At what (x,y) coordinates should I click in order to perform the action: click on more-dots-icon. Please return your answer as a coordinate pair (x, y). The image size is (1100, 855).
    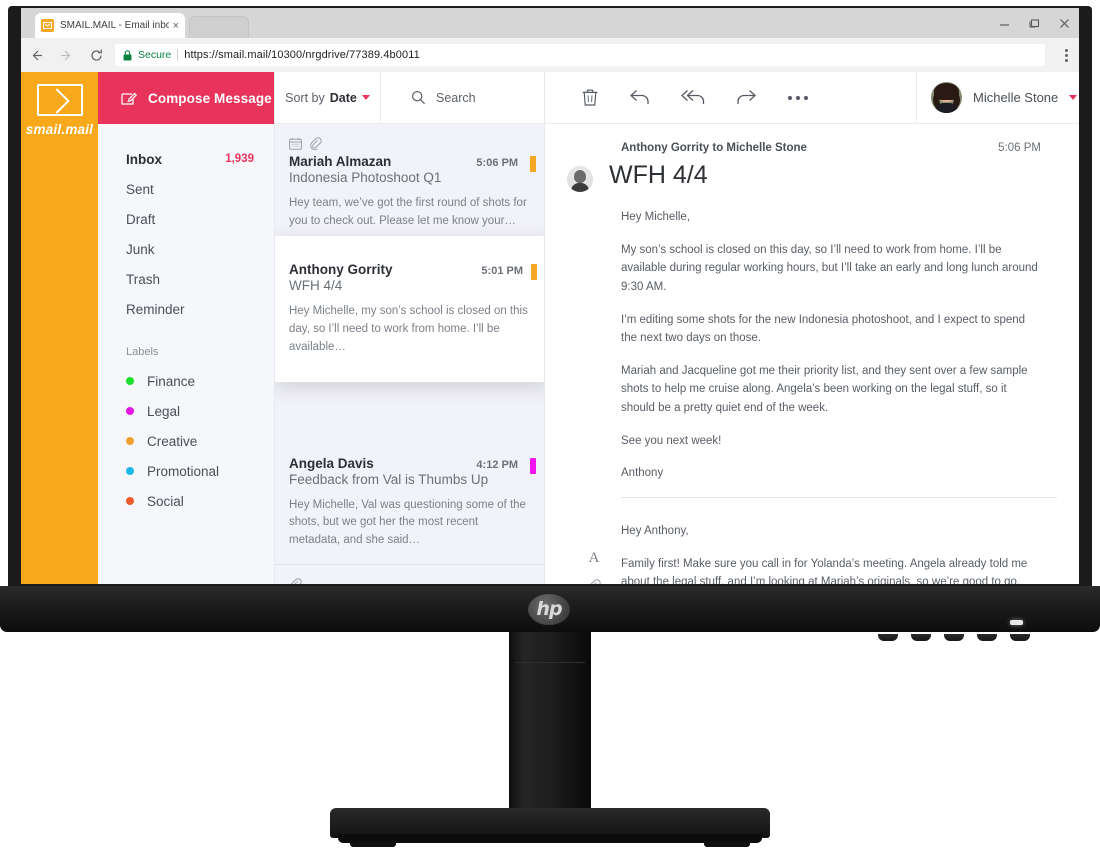
    Looking at the image, I should click on (798, 97).